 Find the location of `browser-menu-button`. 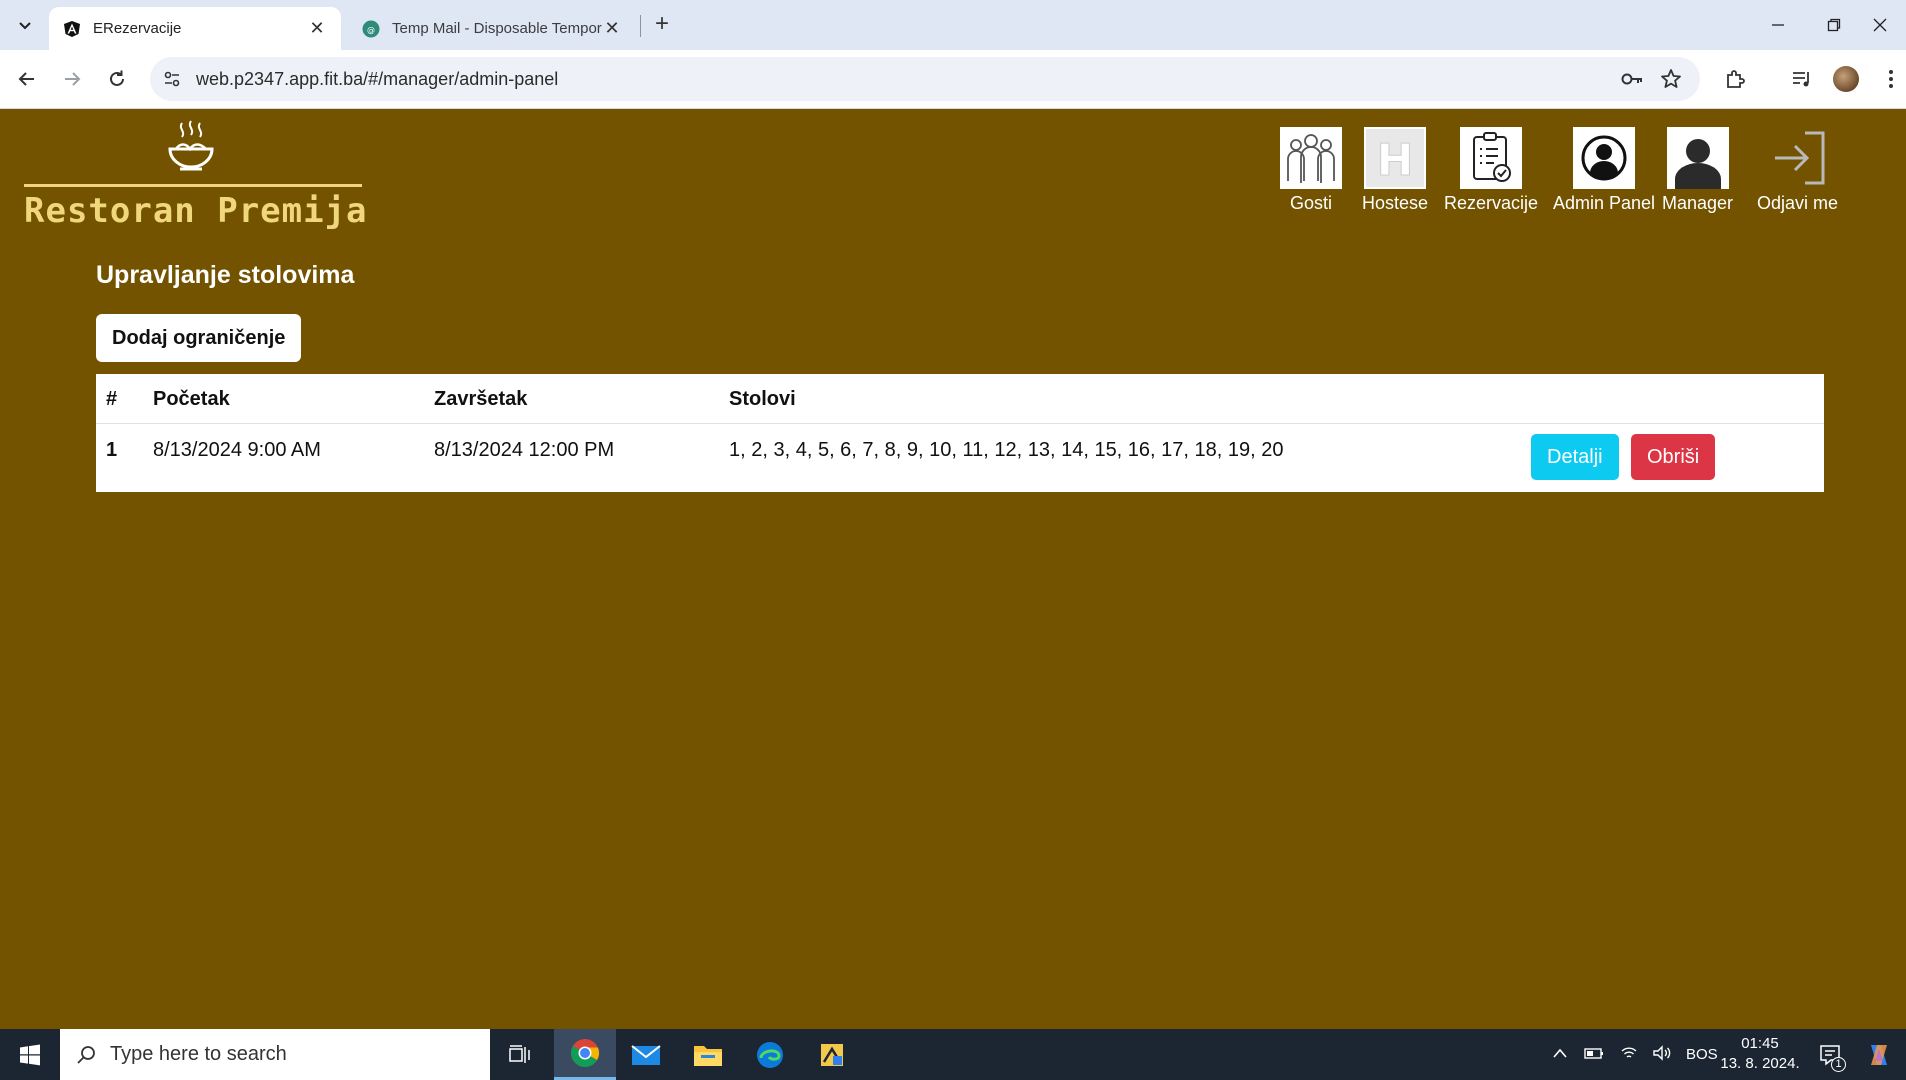

browser-menu-button is located at coordinates (1891, 79).